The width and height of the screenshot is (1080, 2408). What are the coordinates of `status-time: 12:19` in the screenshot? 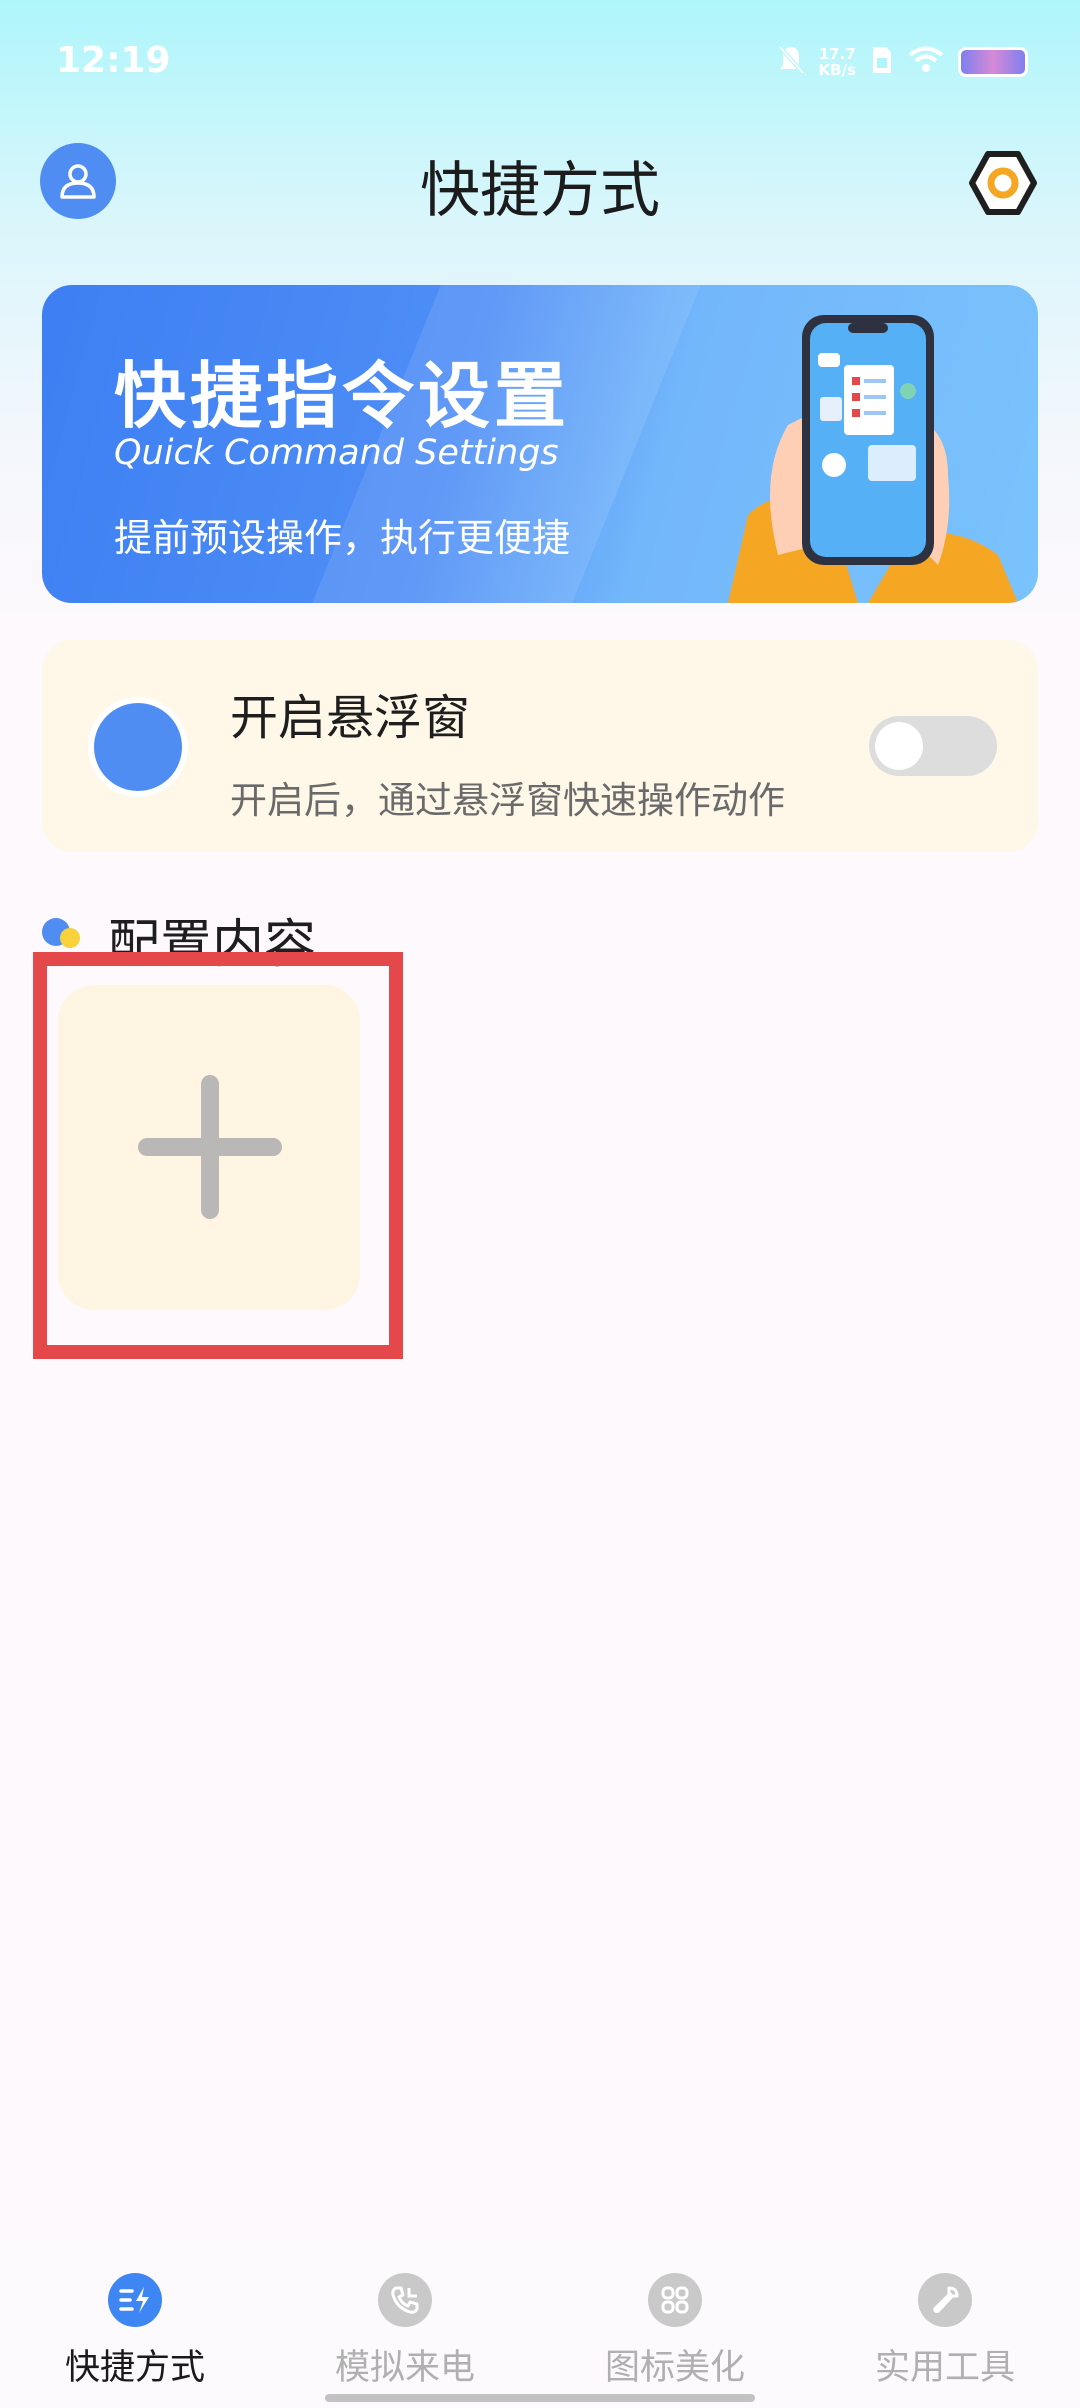 It's located at (113, 60).